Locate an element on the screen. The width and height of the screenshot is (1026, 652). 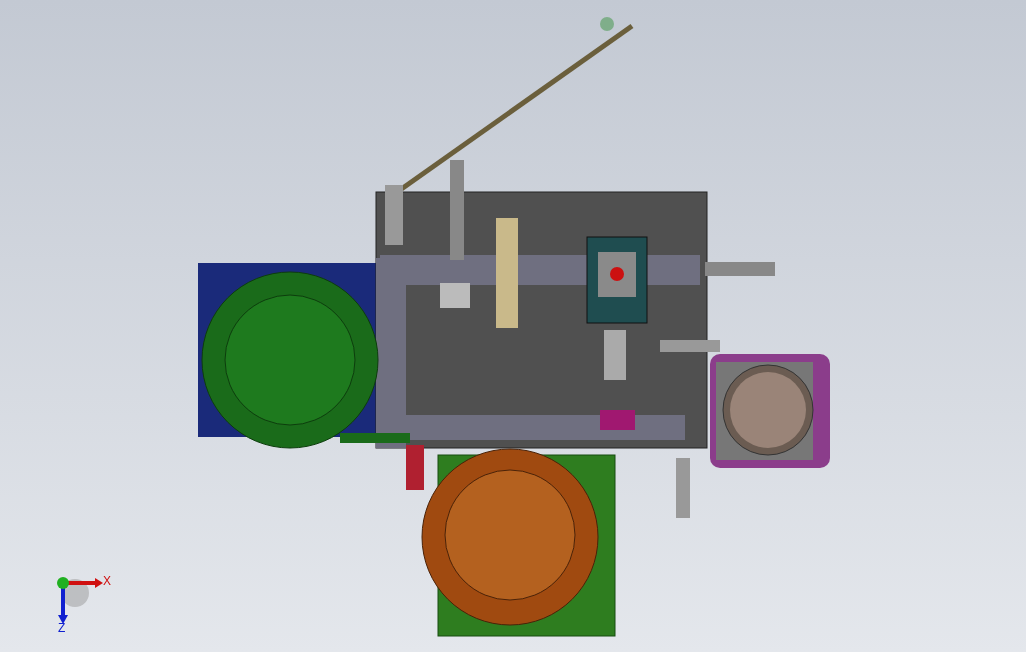
x-axis-label: X is located at coordinates (107, 581).